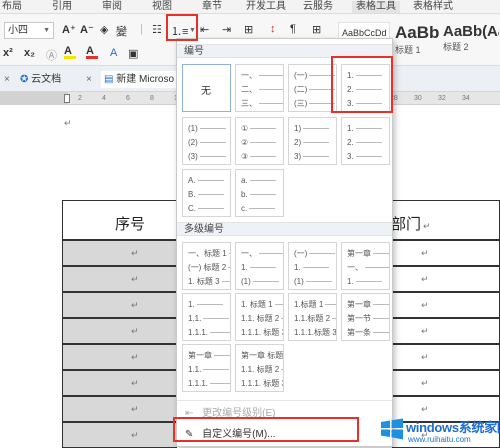 This screenshot has height=448, width=500. What do you see at coordinates (133, 53) in the screenshot?
I see `char-shading-icon: ▣` at bounding box center [133, 53].